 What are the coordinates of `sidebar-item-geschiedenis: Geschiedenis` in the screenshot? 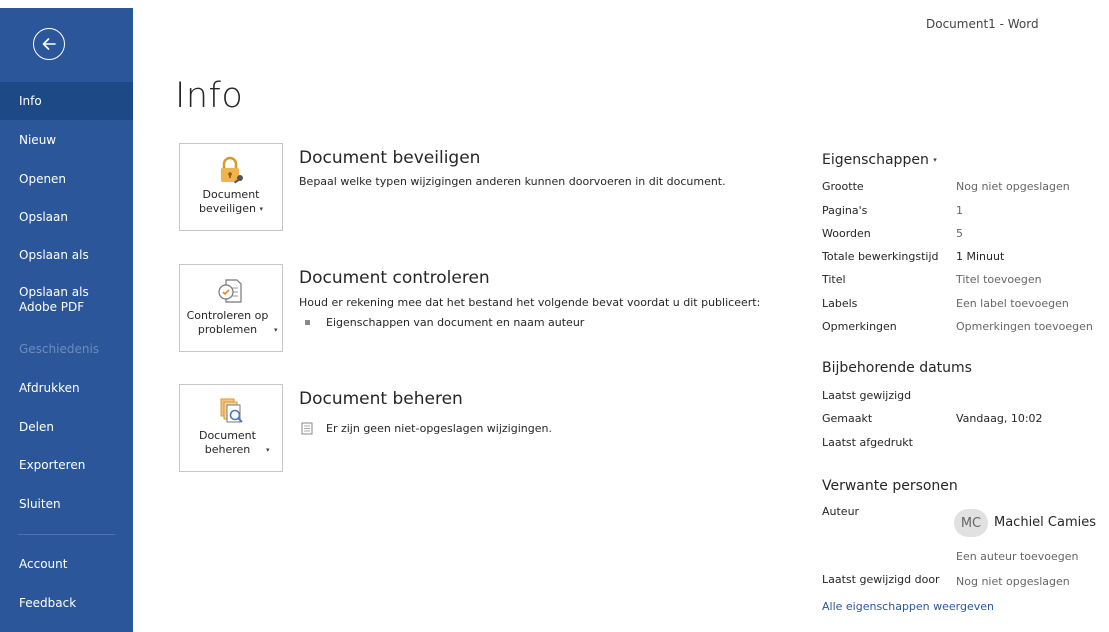 It's located at (66, 349).